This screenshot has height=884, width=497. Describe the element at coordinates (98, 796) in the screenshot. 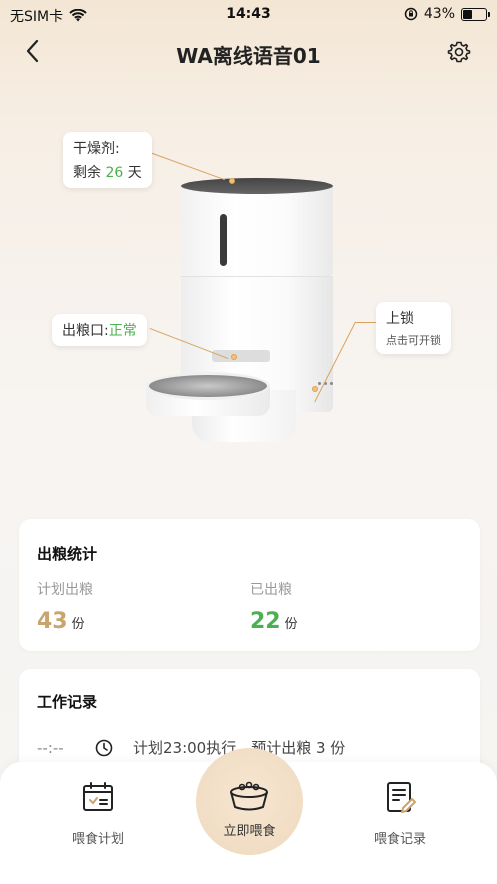

I see `calendar-check-icon` at that location.